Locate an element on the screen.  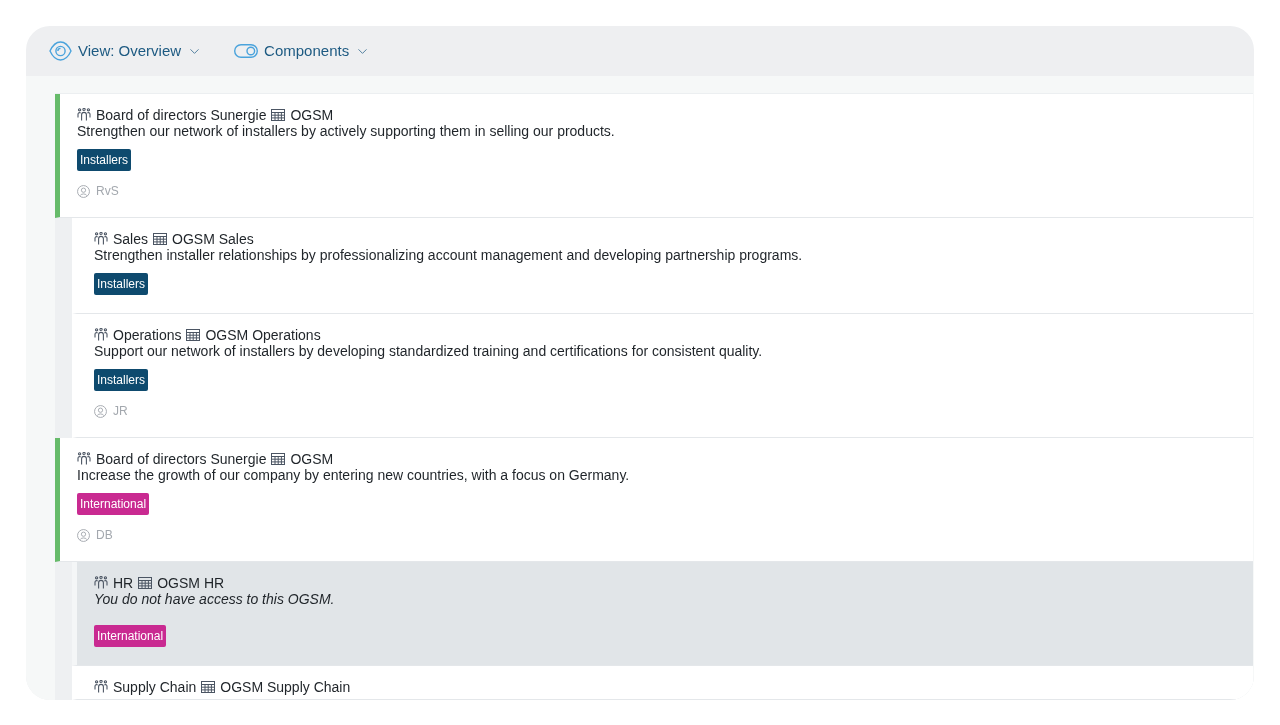
objective-text: Increase the growth of our company by entering new countries, with a focus on Germany. is located at coordinates (354, 475).